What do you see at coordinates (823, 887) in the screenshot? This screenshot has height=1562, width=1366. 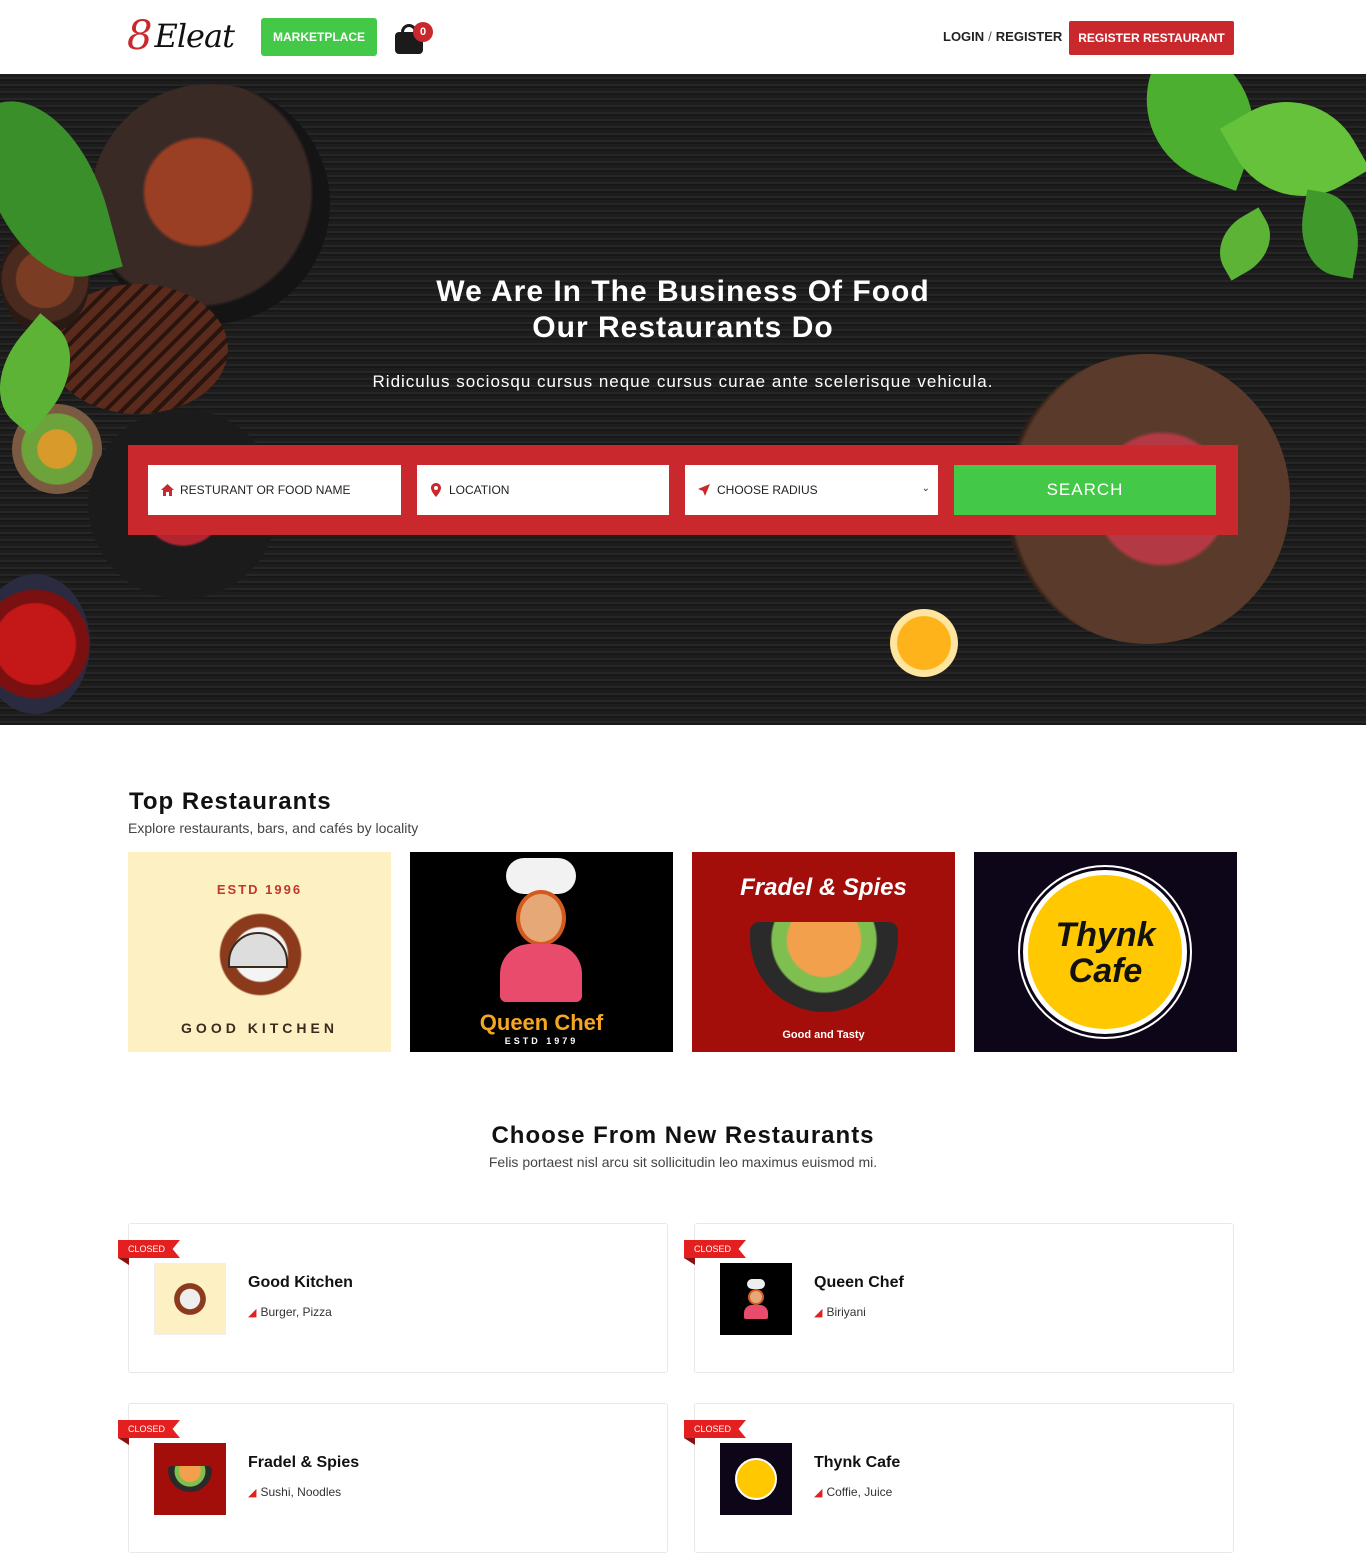 I see `top-card-line-1: Fradel & Spies` at bounding box center [823, 887].